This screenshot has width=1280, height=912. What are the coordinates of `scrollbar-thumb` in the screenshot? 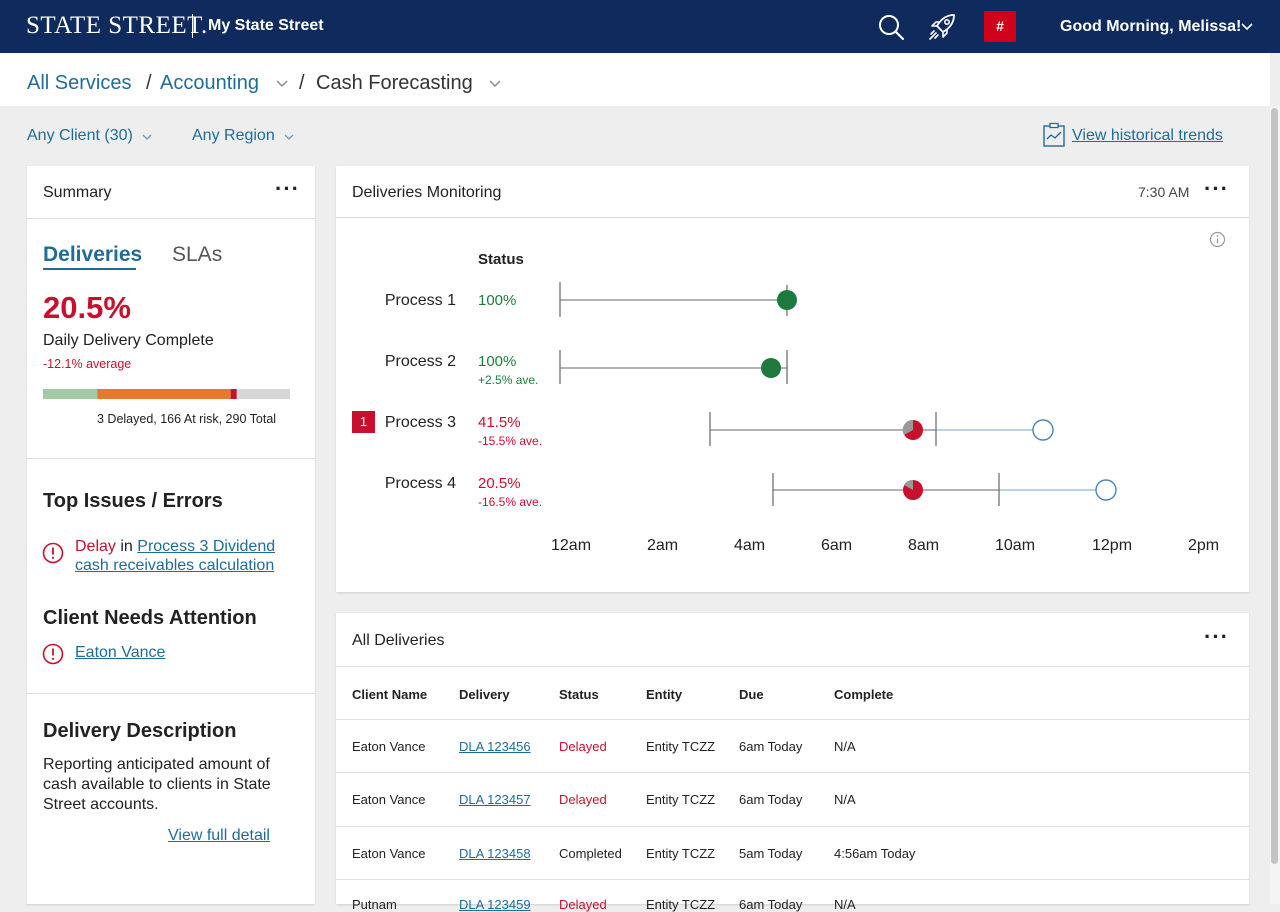 It's located at (1274, 486).